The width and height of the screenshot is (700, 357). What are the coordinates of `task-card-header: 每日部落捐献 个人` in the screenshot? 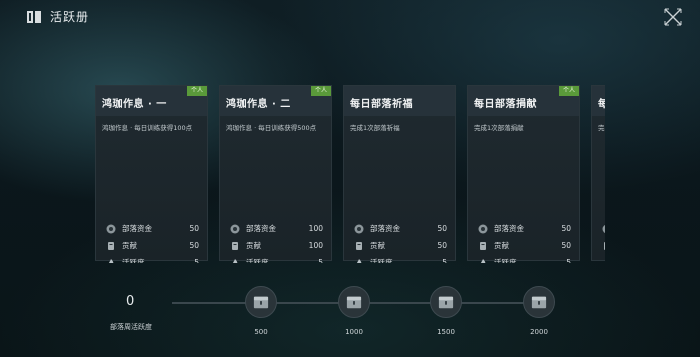 It's located at (523, 101).